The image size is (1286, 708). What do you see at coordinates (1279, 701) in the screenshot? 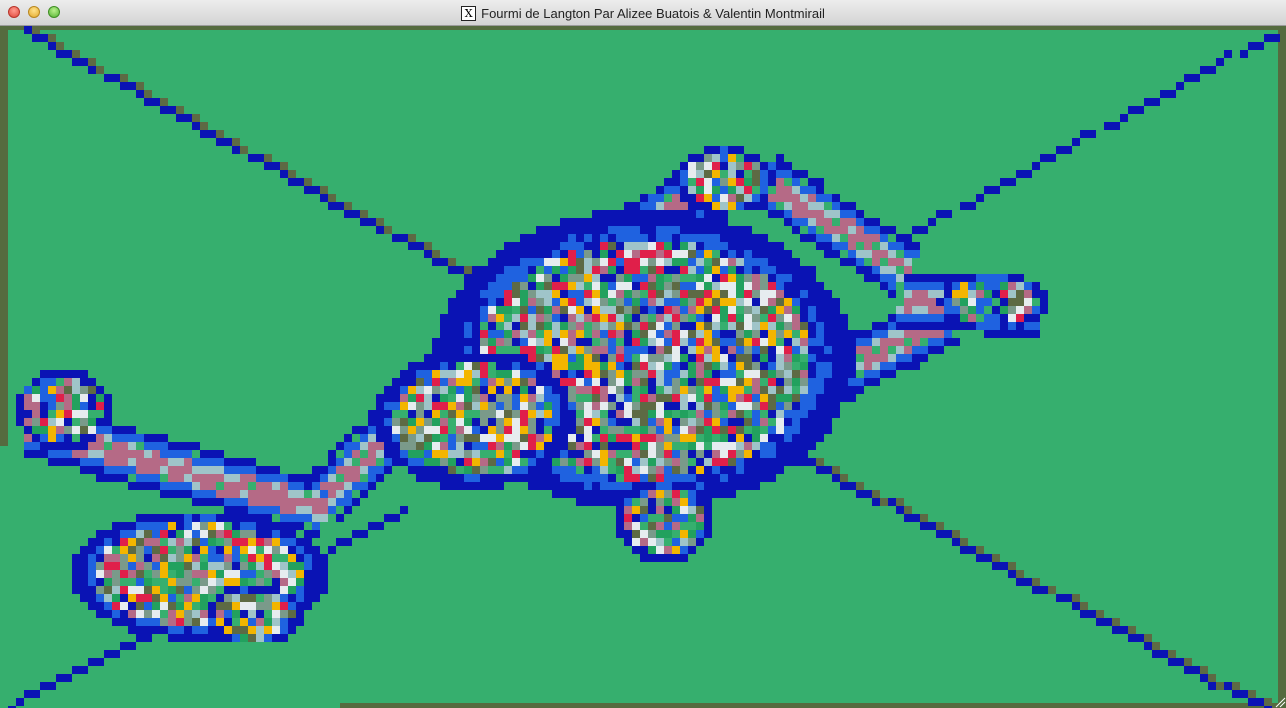
I see `resize-grip-icon` at bounding box center [1279, 701].